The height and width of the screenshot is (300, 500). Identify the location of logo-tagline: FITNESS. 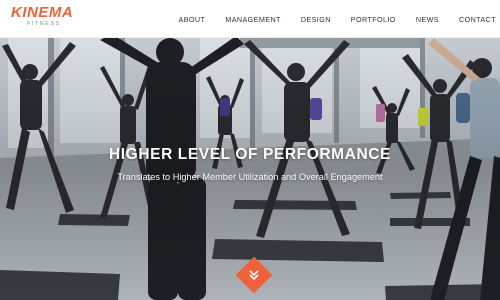
(44, 24).